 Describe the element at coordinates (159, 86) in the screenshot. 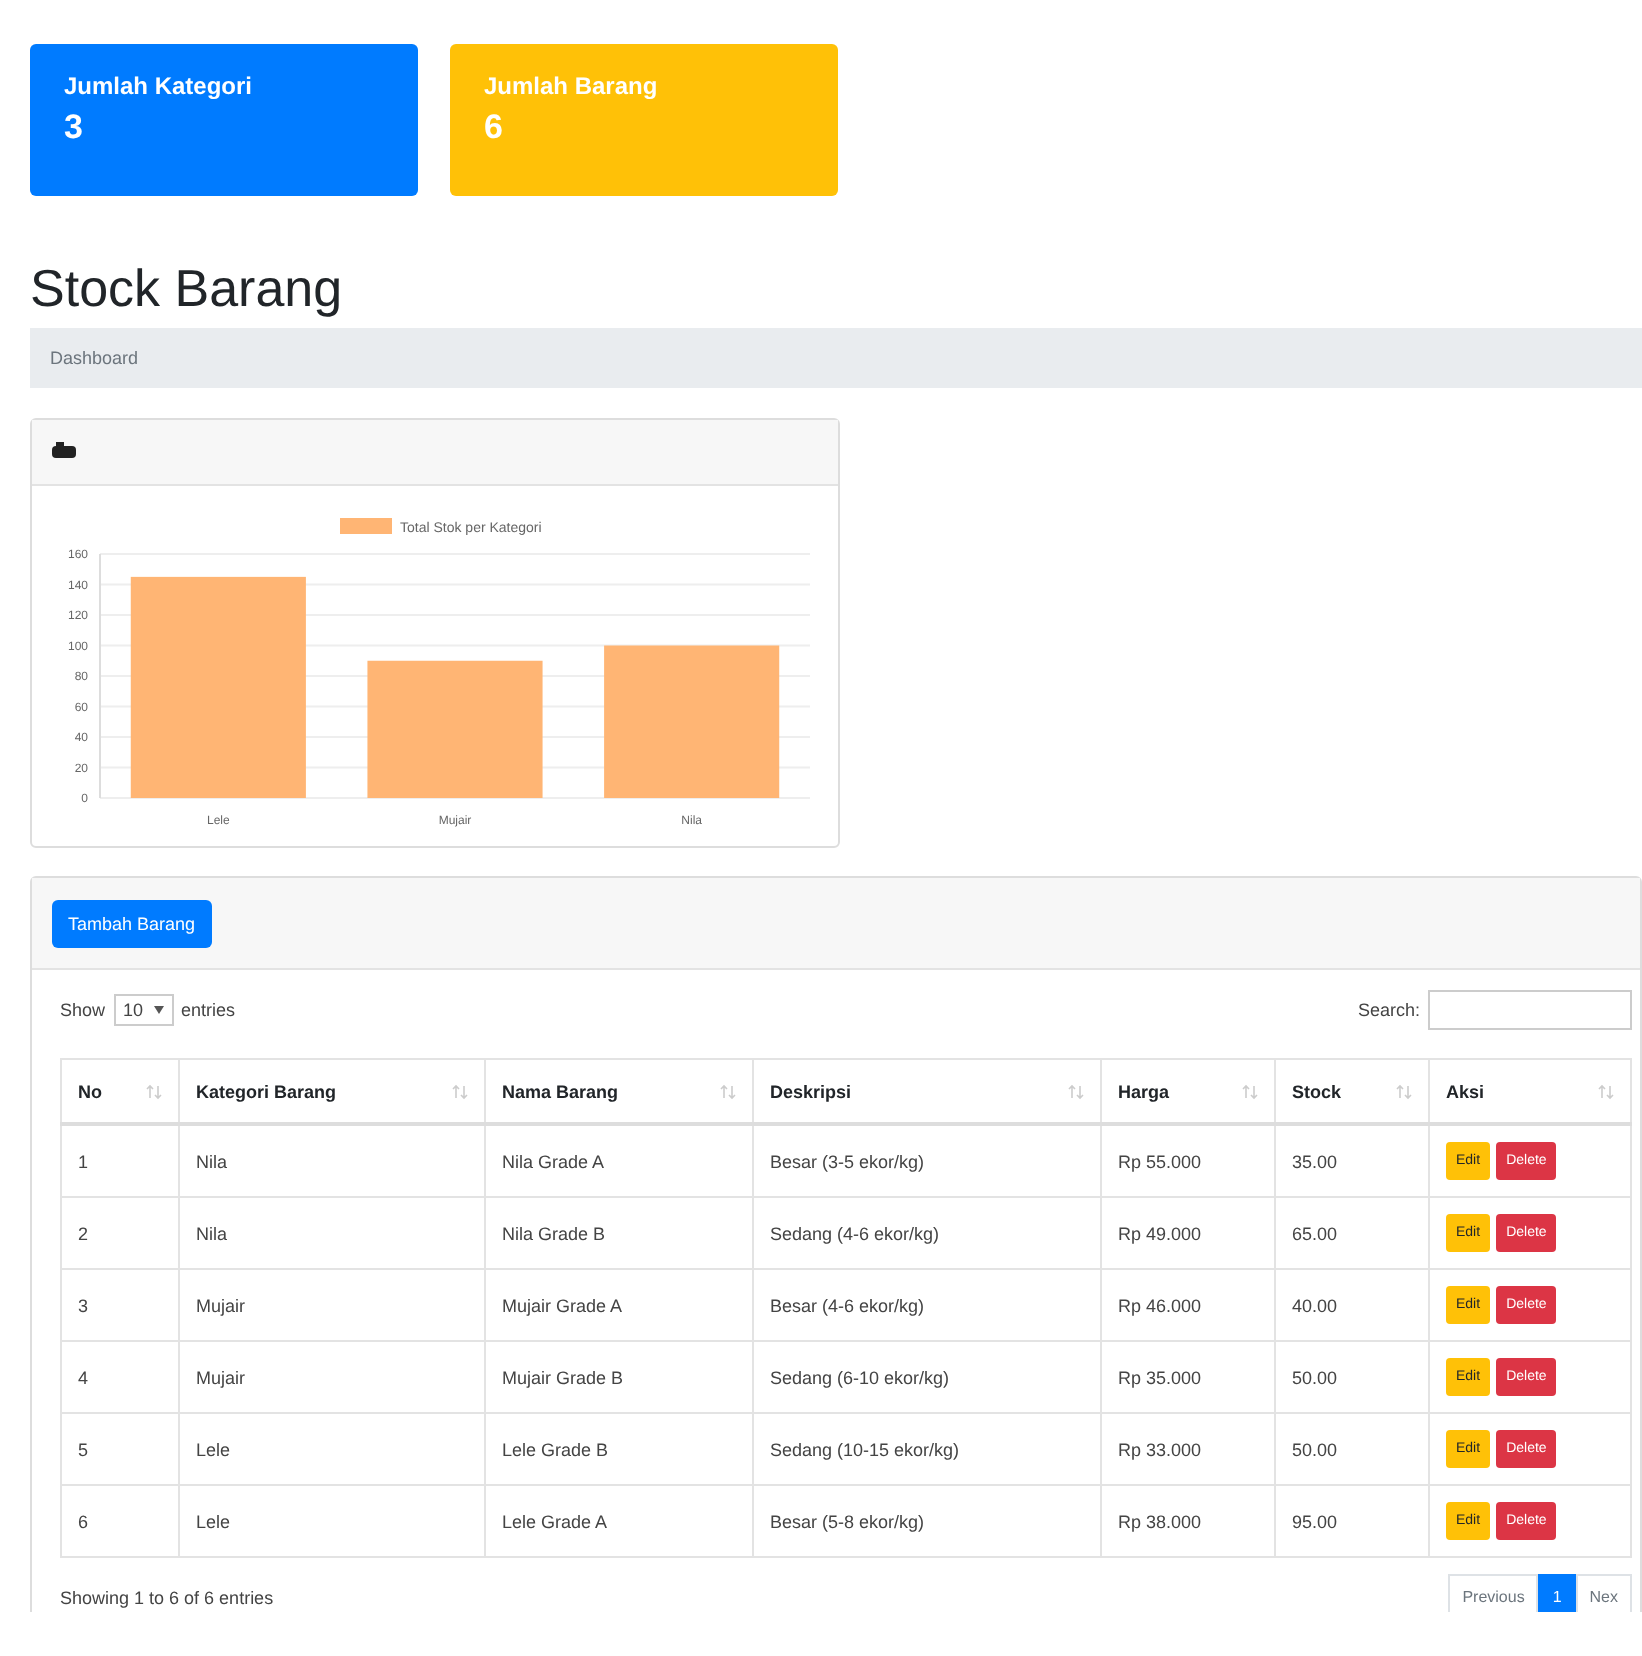

I see `stat-label: Jumlah Kategori` at that location.